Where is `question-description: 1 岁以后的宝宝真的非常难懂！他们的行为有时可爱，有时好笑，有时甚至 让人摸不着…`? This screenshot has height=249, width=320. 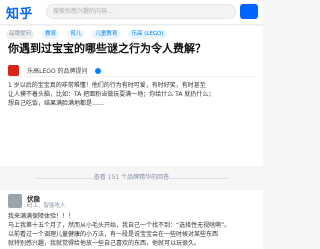
question-description: 1 岁以后的宝宝真的非常难懂！他们的行为有时可爱，有时好笑，有时甚至 让人摸不着… is located at coordinates (132, 94).